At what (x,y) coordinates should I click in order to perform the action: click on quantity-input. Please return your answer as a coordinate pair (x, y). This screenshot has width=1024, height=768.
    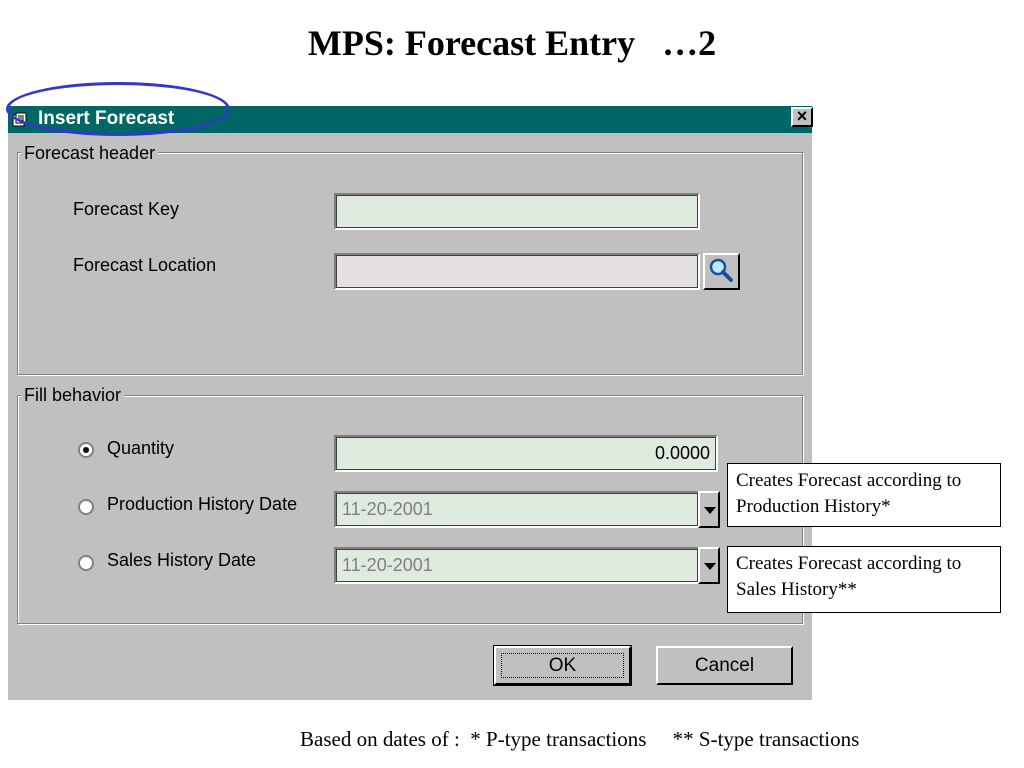
    Looking at the image, I should click on (526, 453).